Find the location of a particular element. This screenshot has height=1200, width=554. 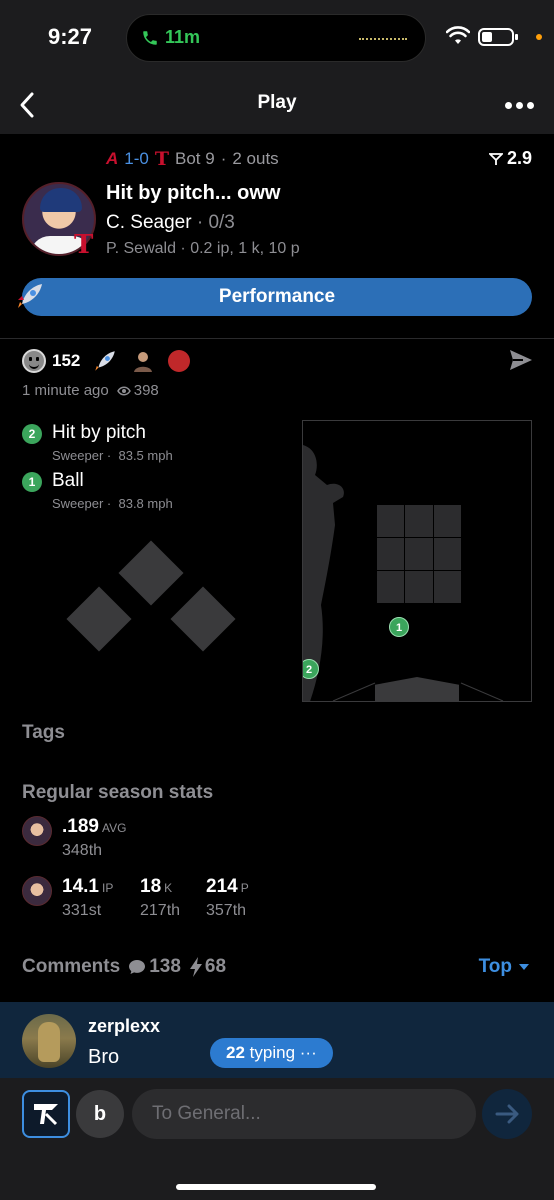

comment-count: 138 is located at coordinates (165, 966).